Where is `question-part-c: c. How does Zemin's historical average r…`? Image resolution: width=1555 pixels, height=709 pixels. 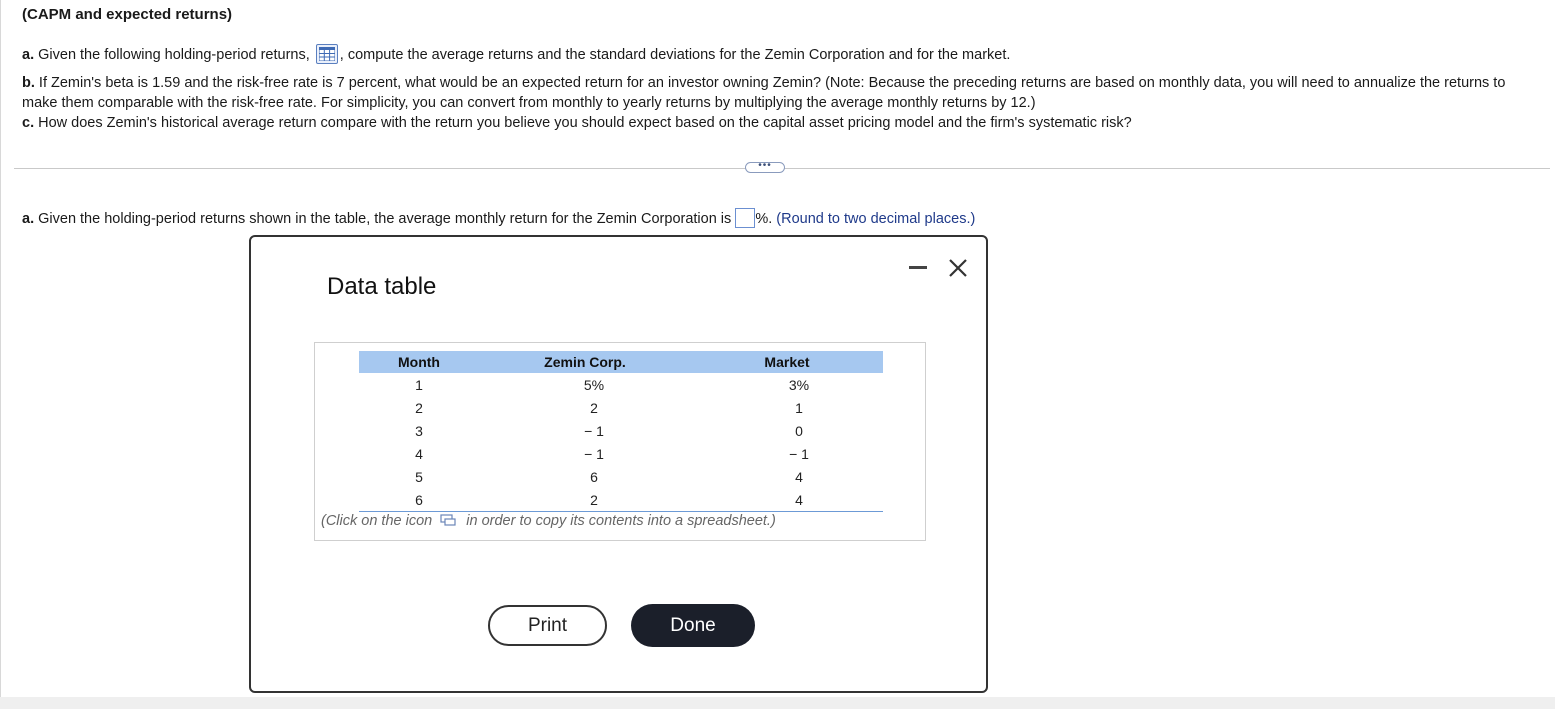
question-part-c: c. How does Zemin's historical average r… is located at coordinates (577, 123).